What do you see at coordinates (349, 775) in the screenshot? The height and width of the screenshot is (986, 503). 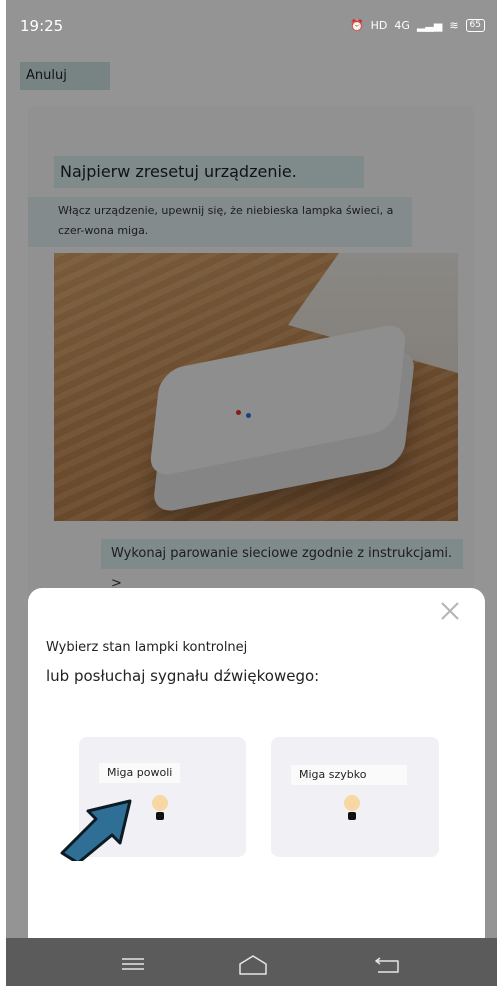 I see `option-label-fast: Miga szybko` at bounding box center [349, 775].